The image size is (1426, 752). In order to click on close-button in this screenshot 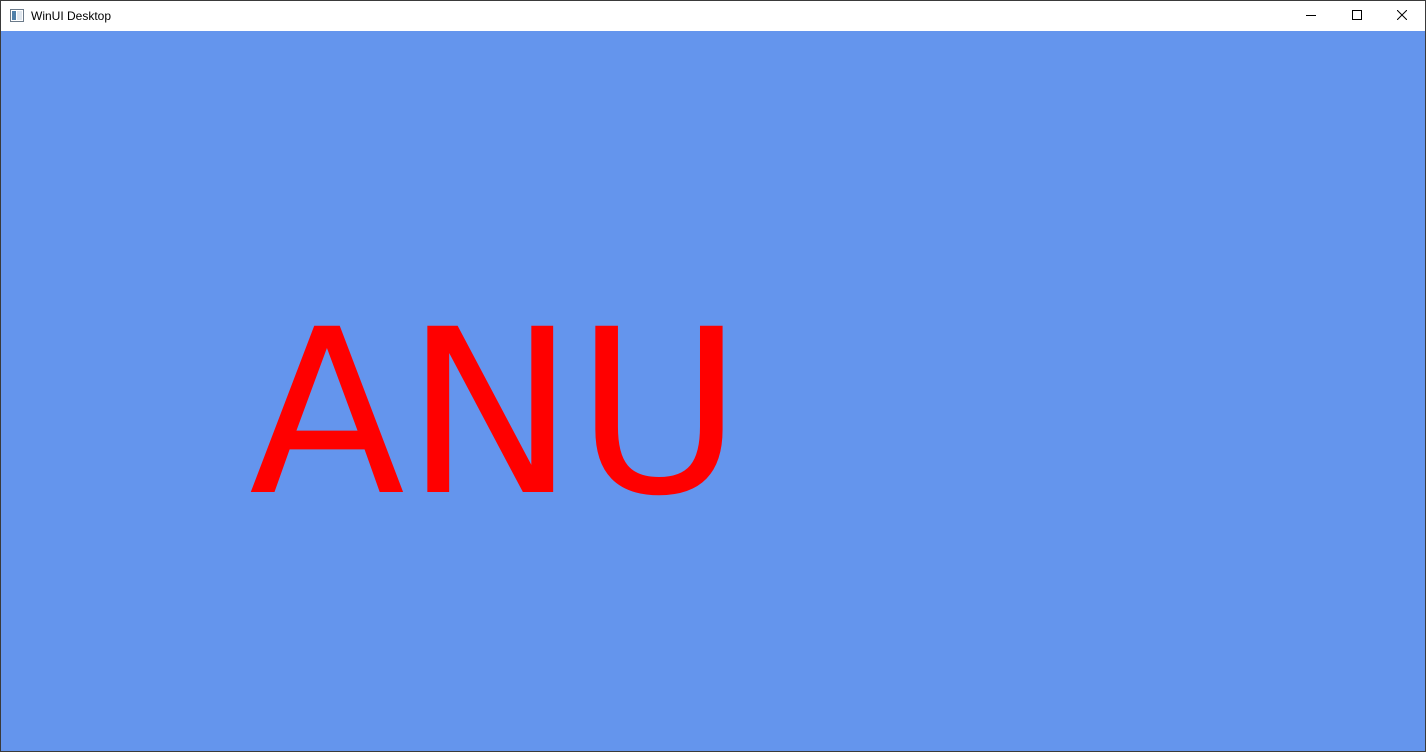, I will do `click(1402, 16)`.